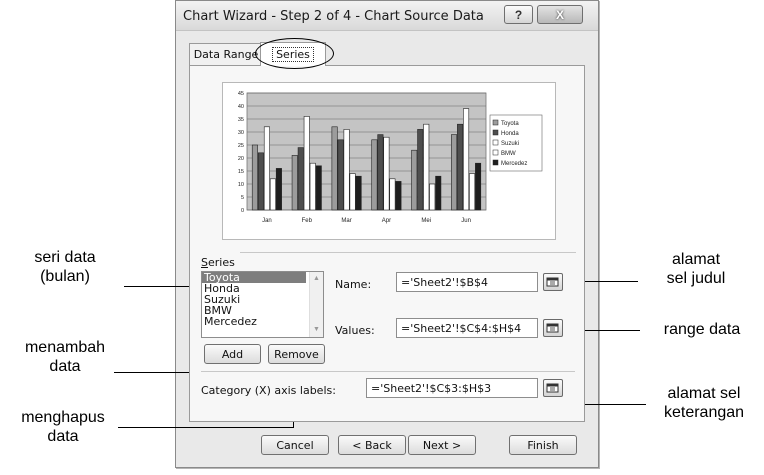 The image size is (764, 475). What do you see at coordinates (696, 269) in the screenshot?
I see `annotation-name: alamat sel judul` at bounding box center [696, 269].